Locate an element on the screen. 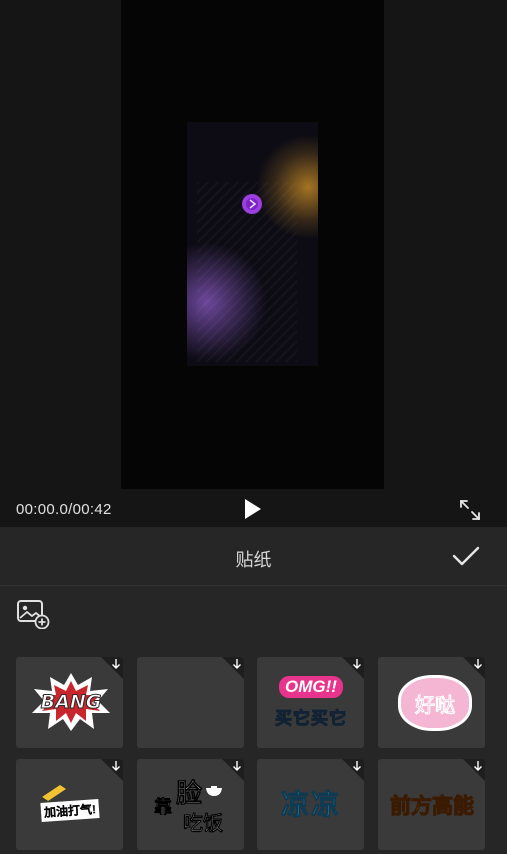 This screenshot has height=854, width=507. sticker-tile-qianfang: 前方高能 is located at coordinates (431, 804).